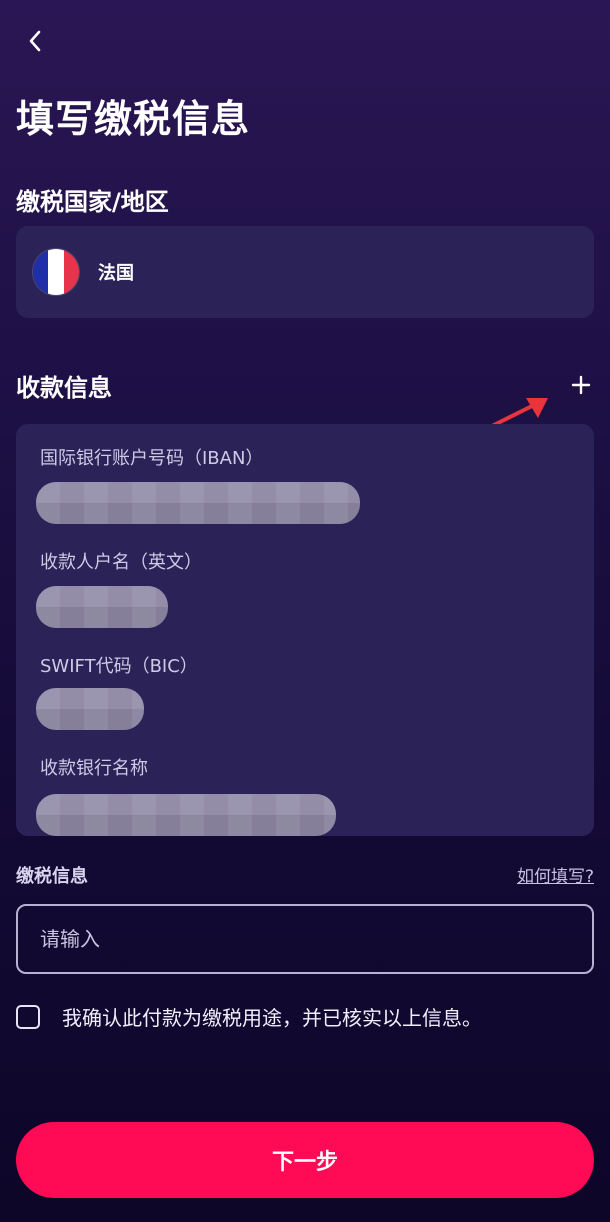  Describe the element at coordinates (272, 1018) in the screenshot. I see `confirm-text: 我确认此付款为缴税用途，并已核实以上信息。` at that location.